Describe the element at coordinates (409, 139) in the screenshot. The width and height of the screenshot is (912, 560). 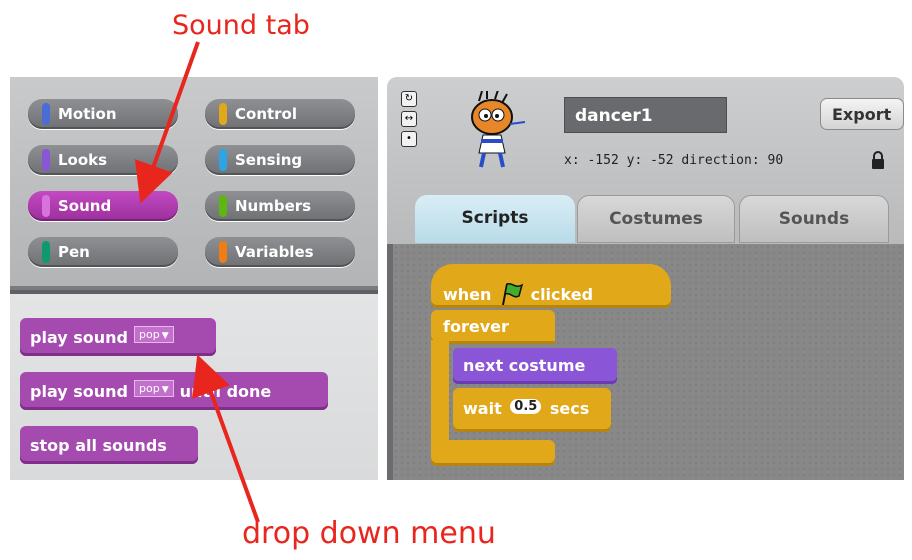
I see `no-rotate-icon: •` at that location.